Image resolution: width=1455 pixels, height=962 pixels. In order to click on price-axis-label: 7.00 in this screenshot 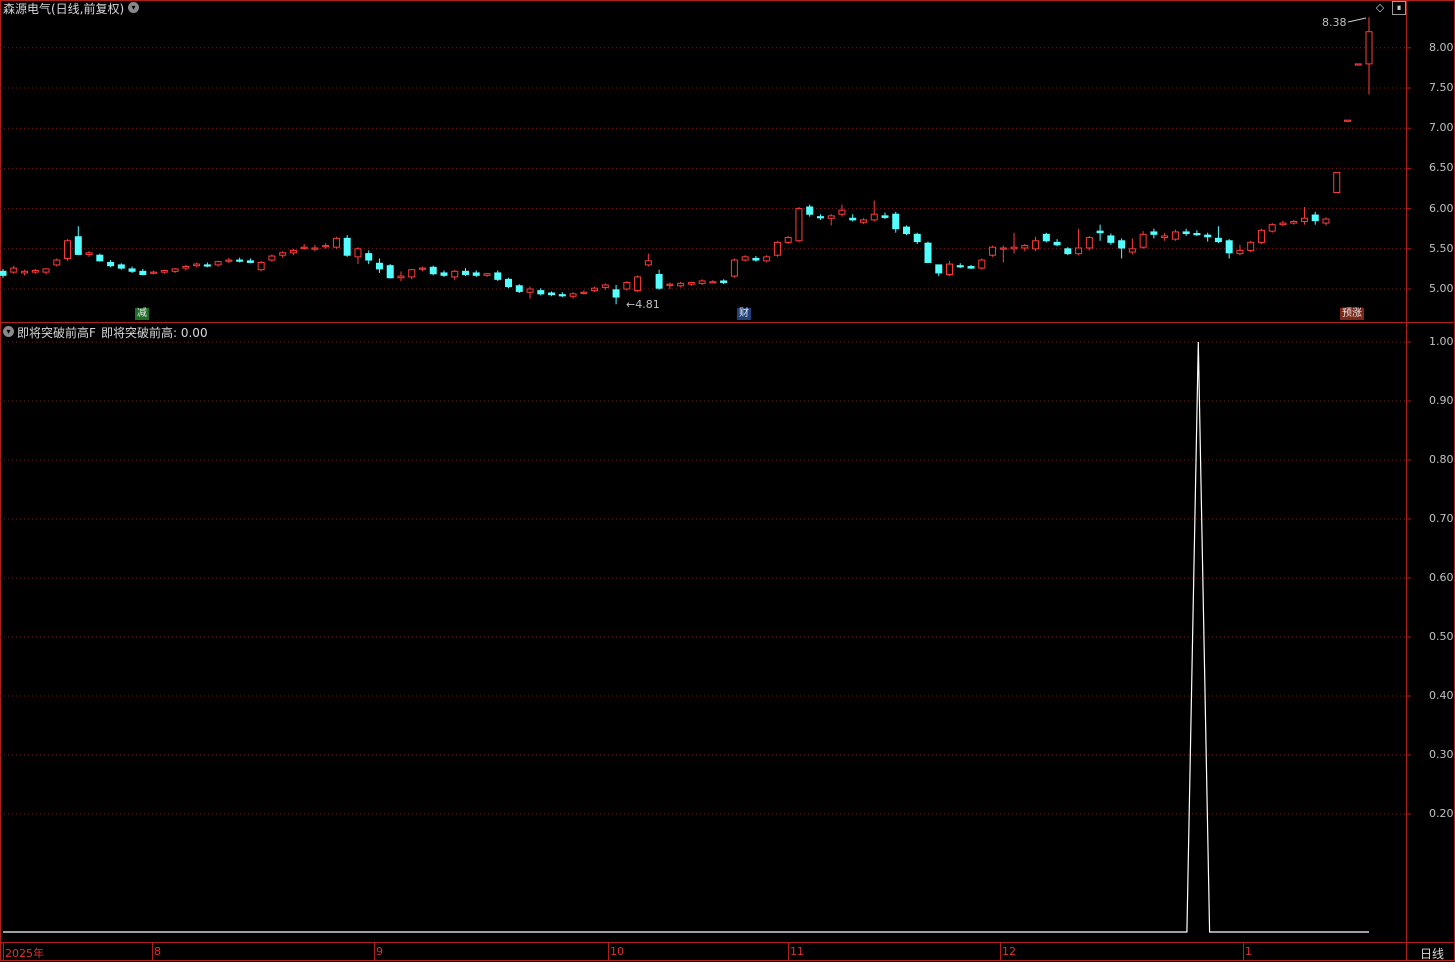, I will do `click(1441, 128)`.